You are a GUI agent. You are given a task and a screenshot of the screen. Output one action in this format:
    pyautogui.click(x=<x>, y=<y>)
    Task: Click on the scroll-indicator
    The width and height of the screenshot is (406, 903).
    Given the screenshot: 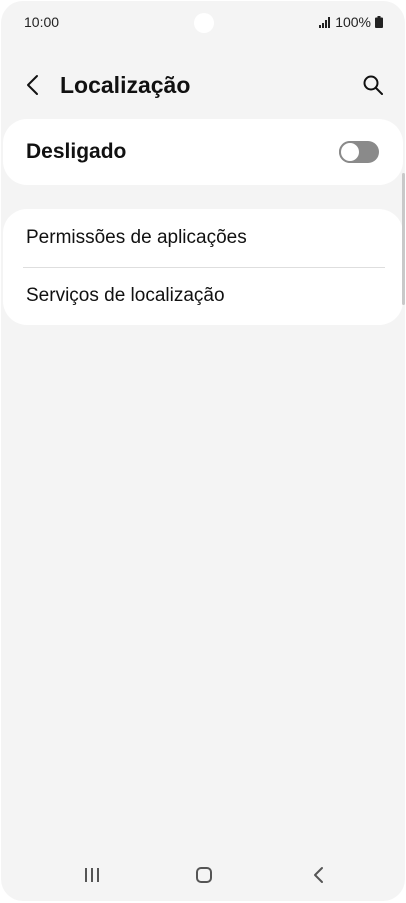 What is the action you would take?
    pyautogui.click(x=403, y=239)
    